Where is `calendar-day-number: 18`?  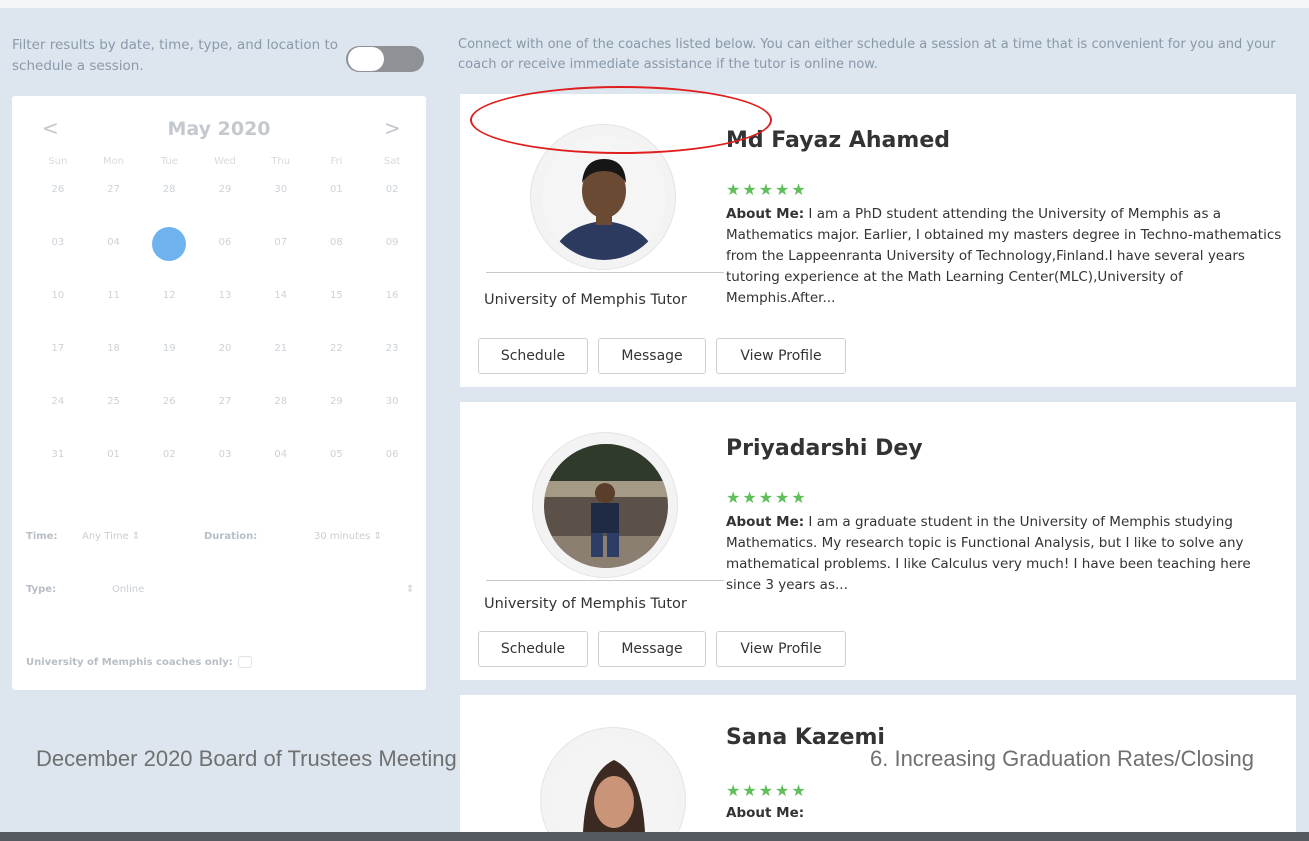
calendar-day-number: 18 is located at coordinates (113, 348).